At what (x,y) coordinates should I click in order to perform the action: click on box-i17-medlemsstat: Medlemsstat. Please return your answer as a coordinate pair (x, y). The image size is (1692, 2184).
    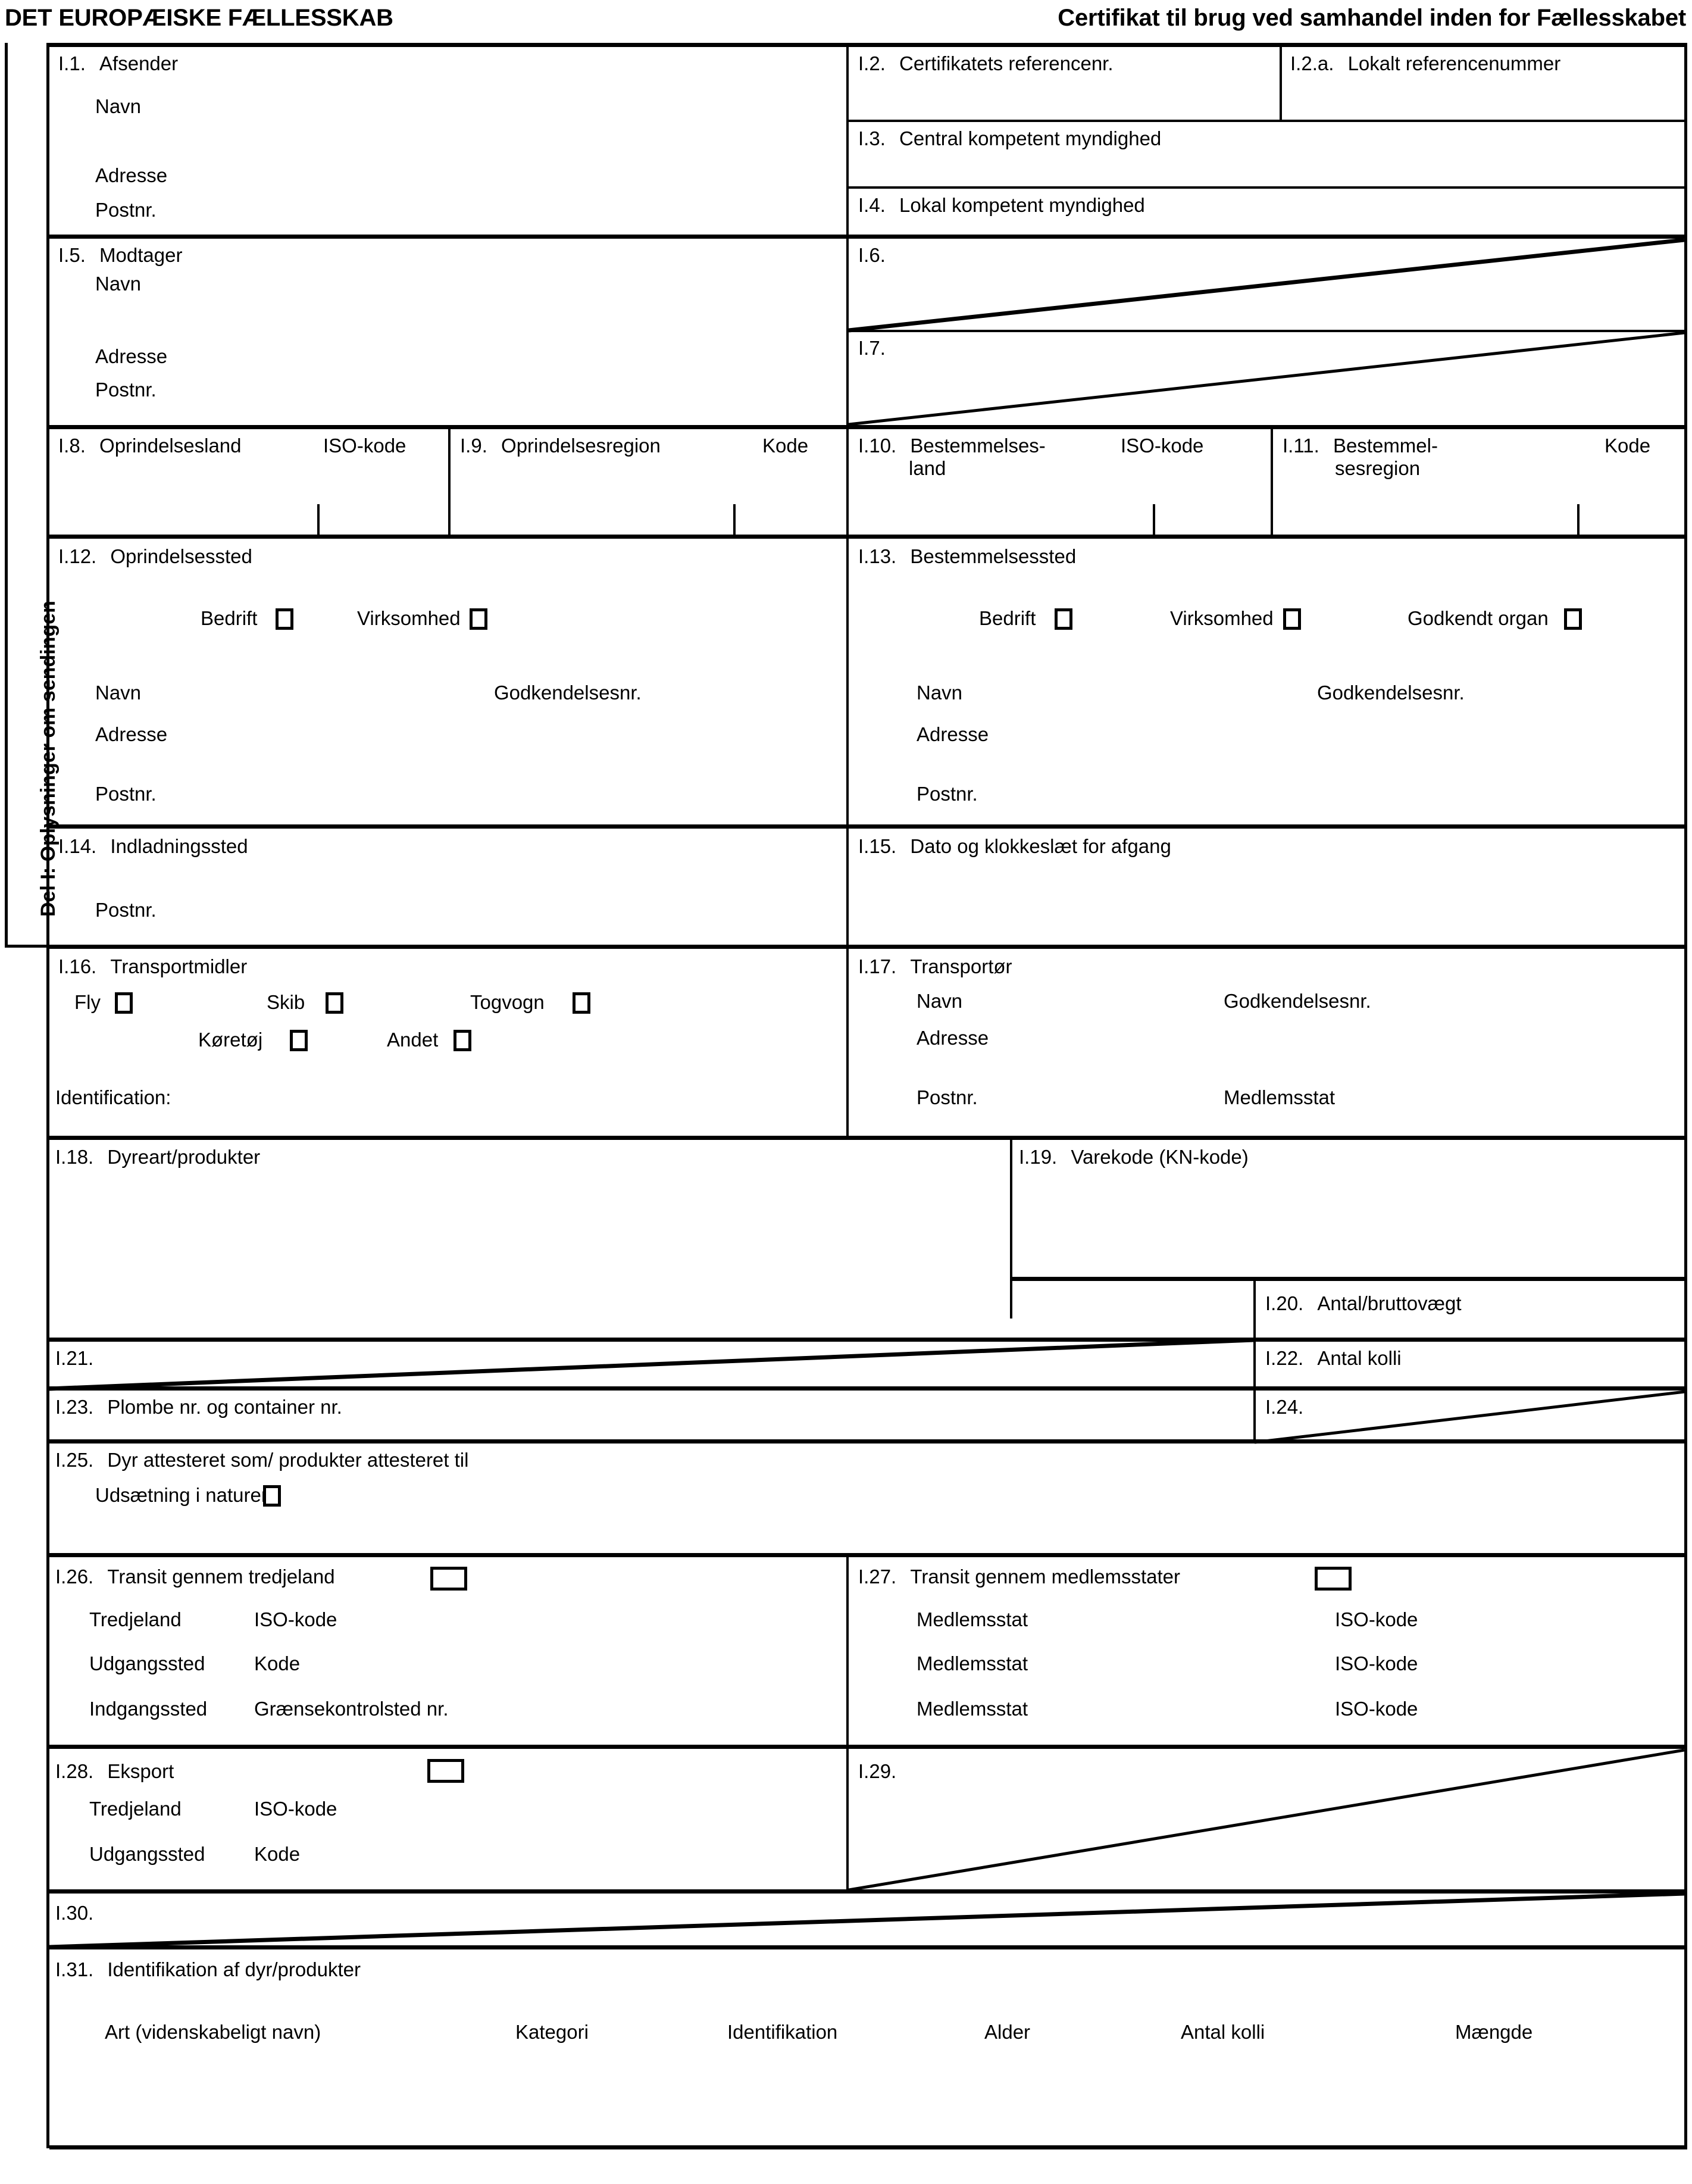
    Looking at the image, I should click on (1280, 1097).